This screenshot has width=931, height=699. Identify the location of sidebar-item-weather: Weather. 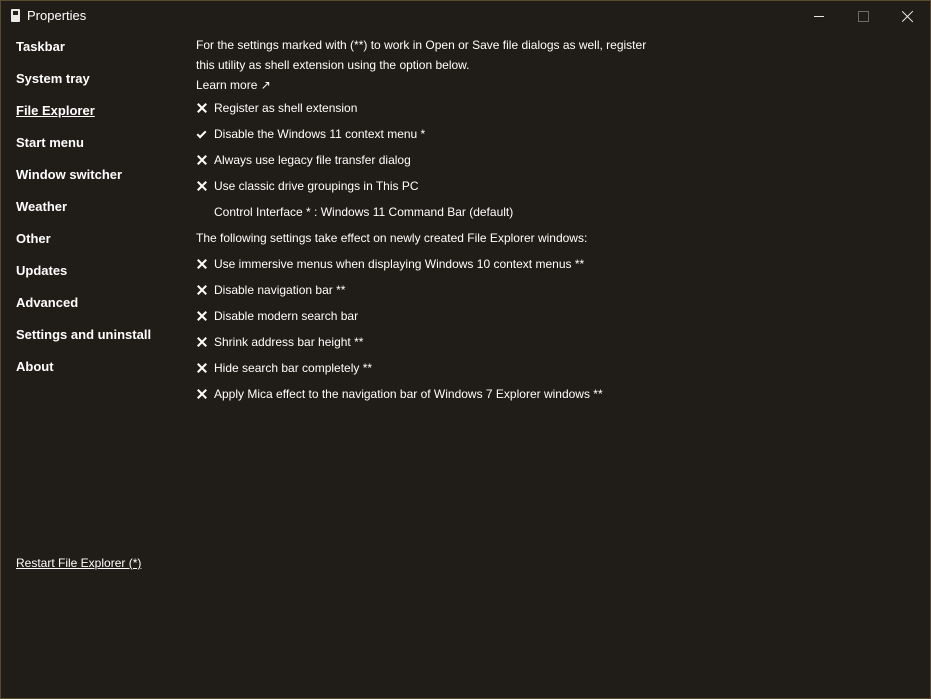
(101, 213).